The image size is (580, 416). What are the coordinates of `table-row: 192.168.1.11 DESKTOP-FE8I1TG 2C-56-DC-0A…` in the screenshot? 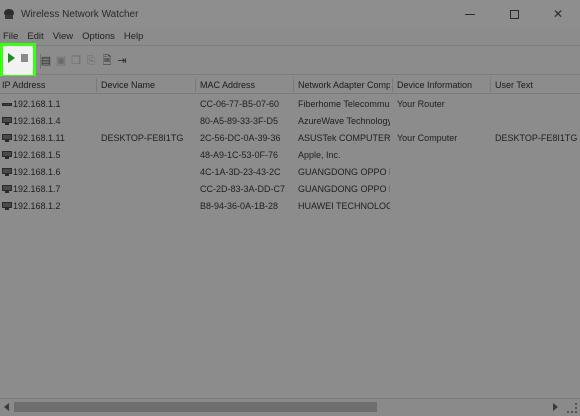 It's located at (290, 138).